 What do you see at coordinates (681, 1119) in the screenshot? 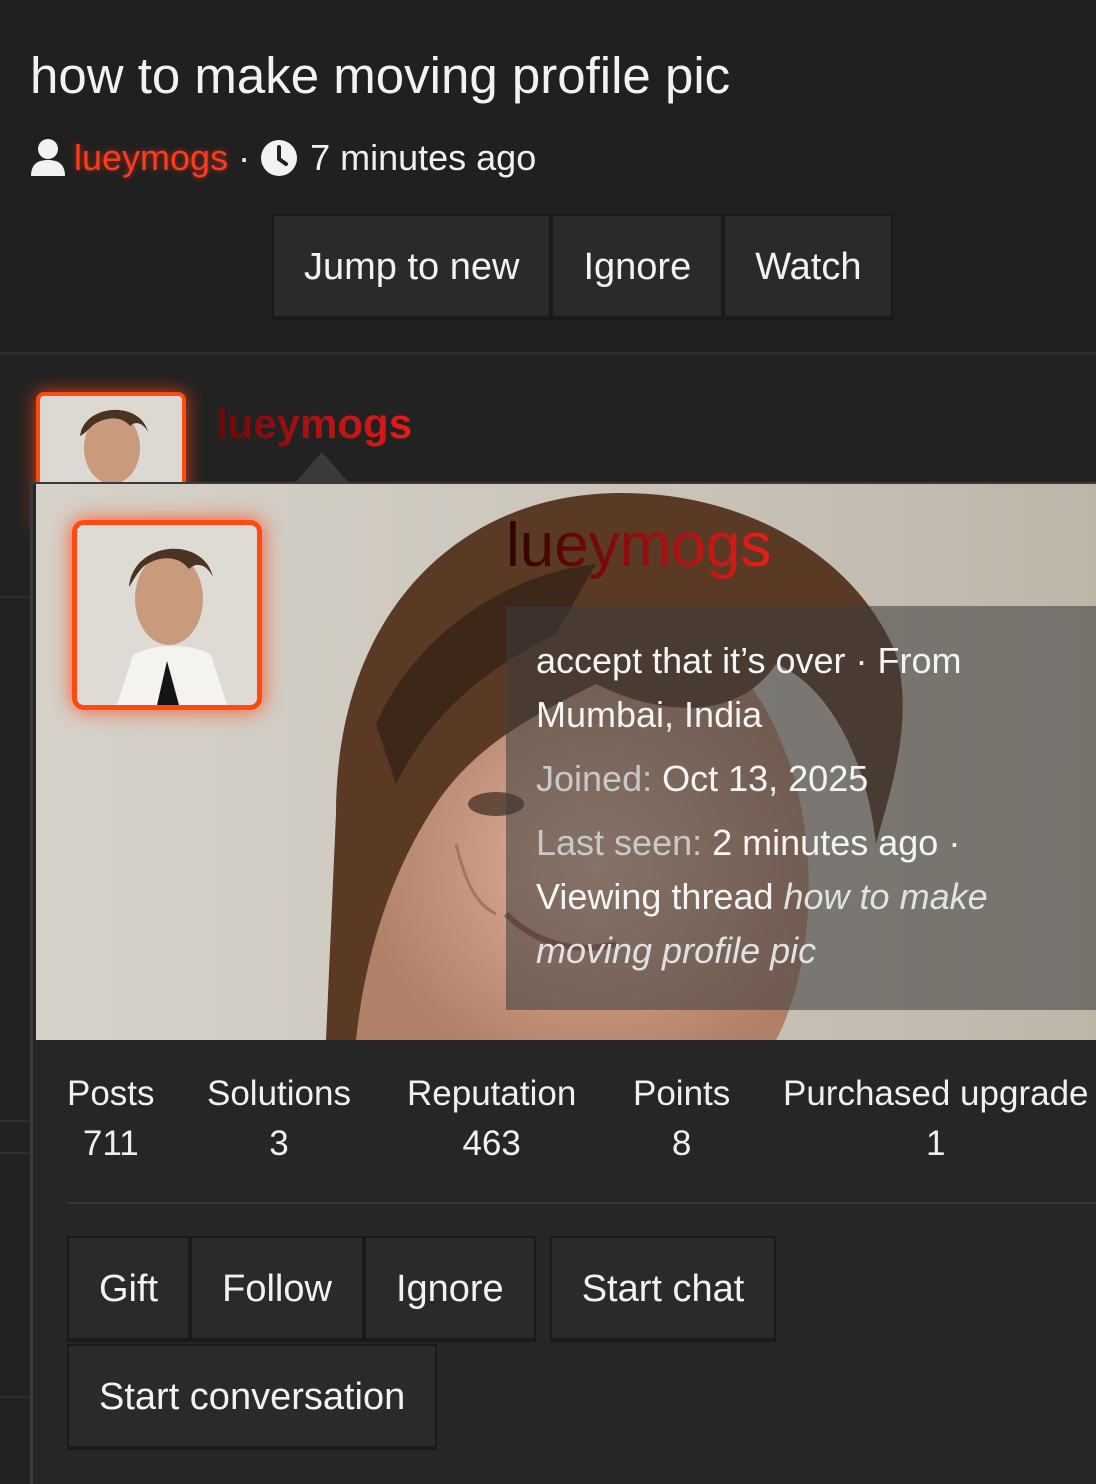
I see `stat-points: Points 8` at bounding box center [681, 1119].